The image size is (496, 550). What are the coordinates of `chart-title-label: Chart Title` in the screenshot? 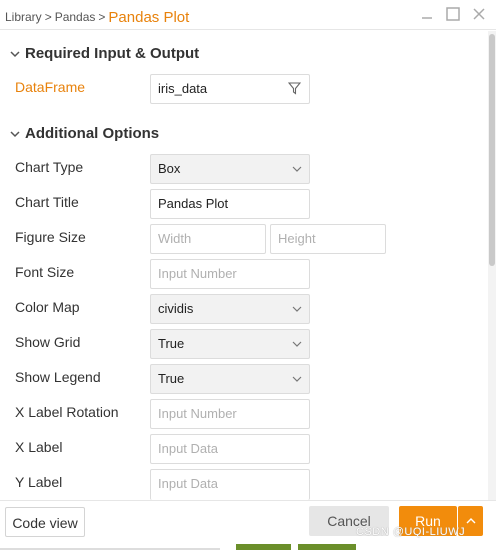 It's located at (47, 202).